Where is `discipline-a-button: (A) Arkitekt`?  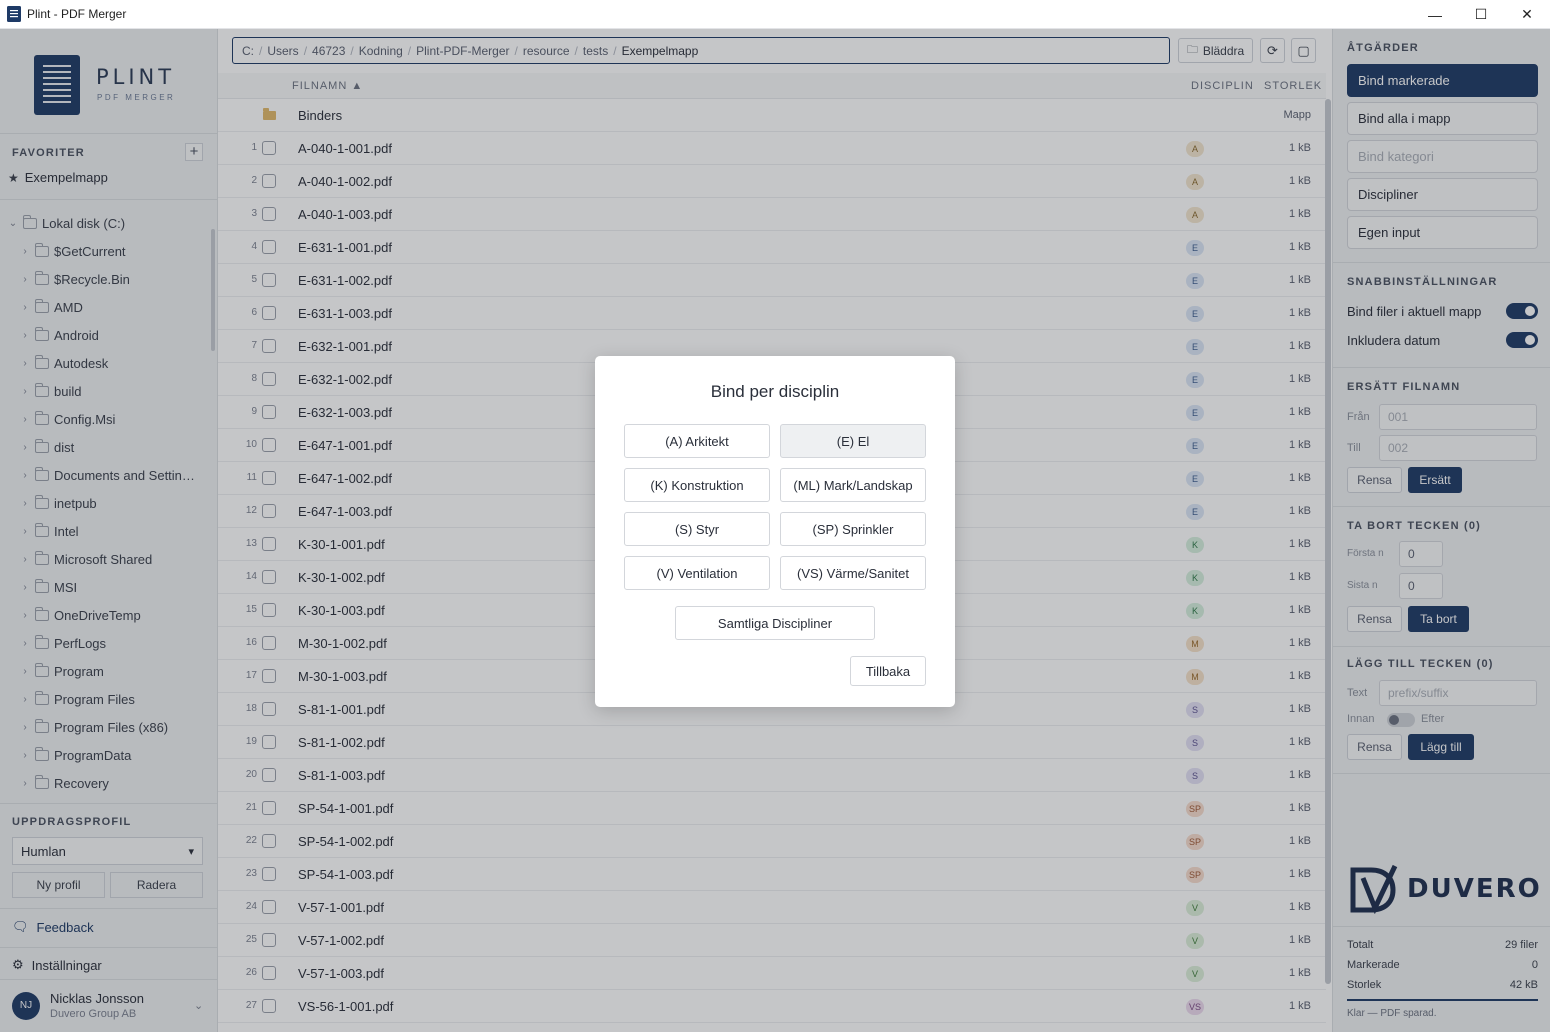 discipline-a-button: (A) Arkitekt is located at coordinates (697, 441).